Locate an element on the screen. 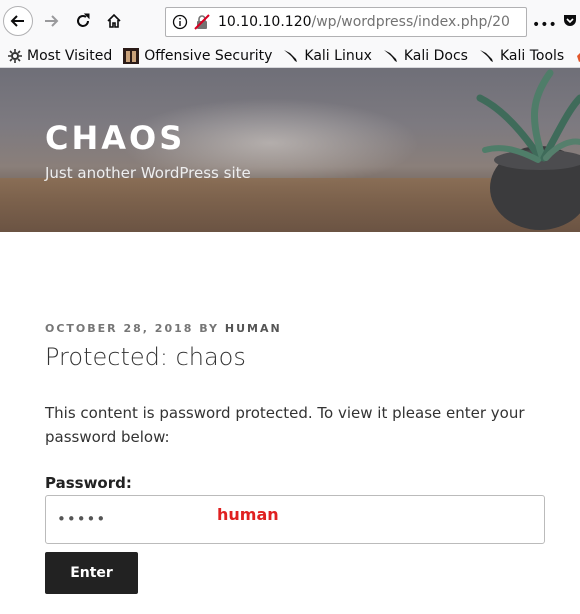 This screenshot has height=614, width=580. post-author: HUMAN is located at coordinates (253, 328).